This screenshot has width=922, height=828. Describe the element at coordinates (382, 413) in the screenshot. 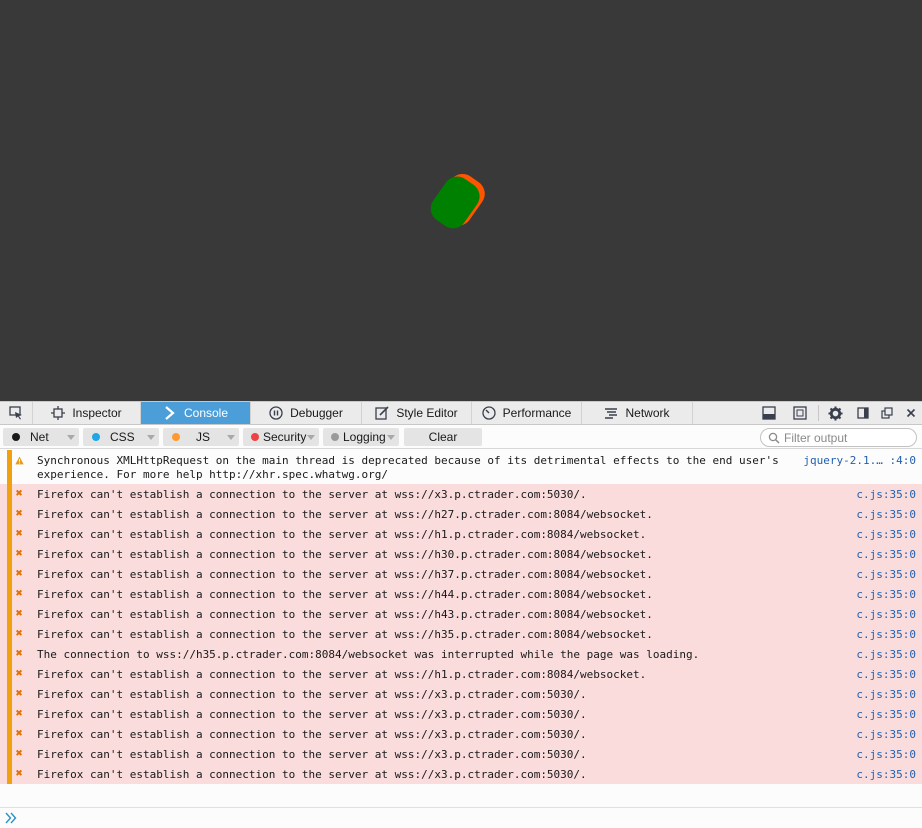

I see `style-editor-icon` at that location.